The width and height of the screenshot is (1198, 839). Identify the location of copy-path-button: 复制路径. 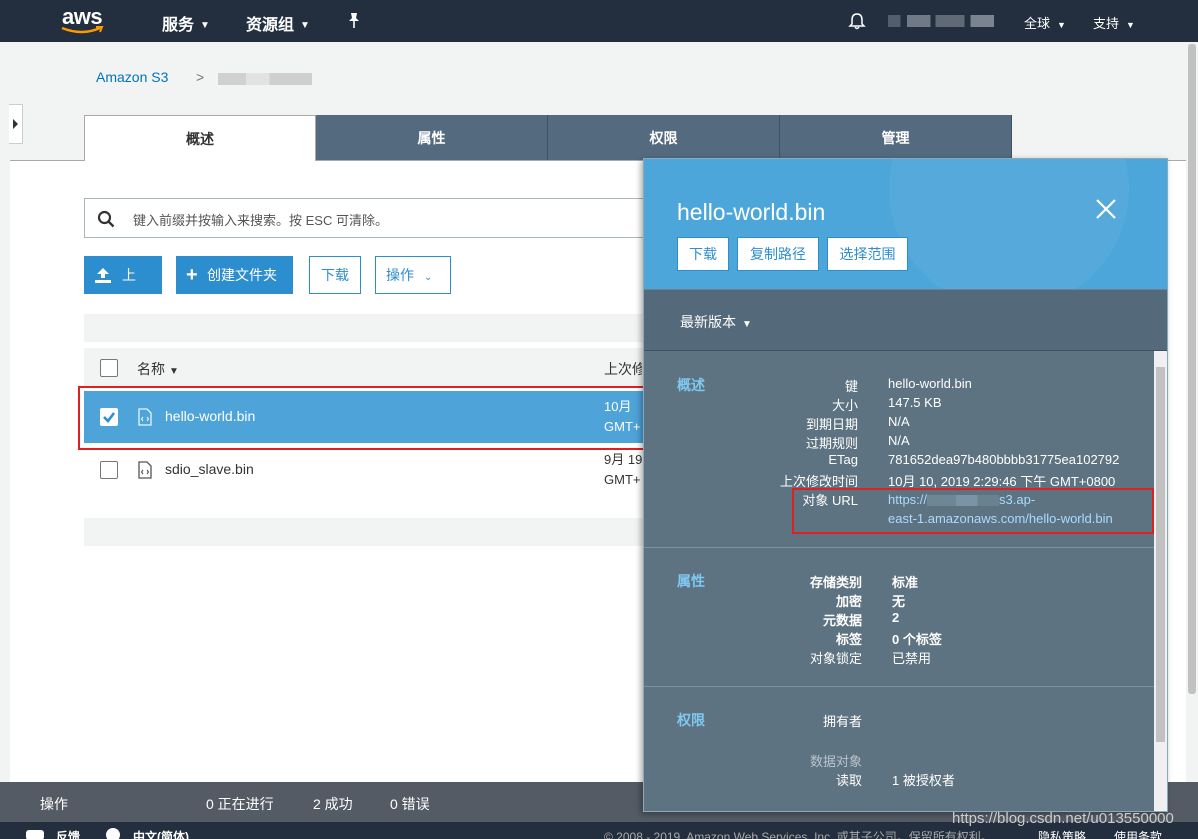
(778, 254).